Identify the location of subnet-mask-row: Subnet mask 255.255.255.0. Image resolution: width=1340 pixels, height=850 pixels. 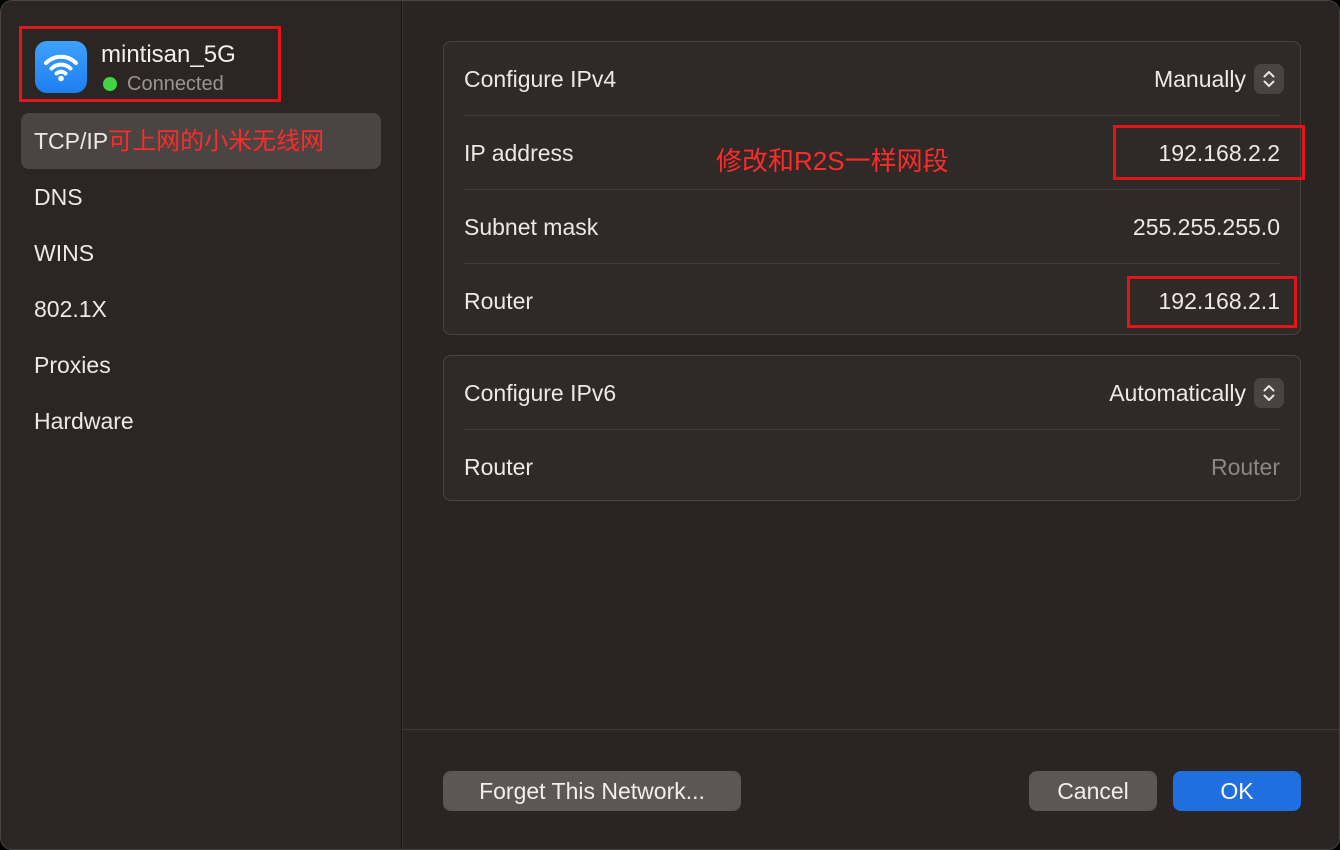
(872, 227).